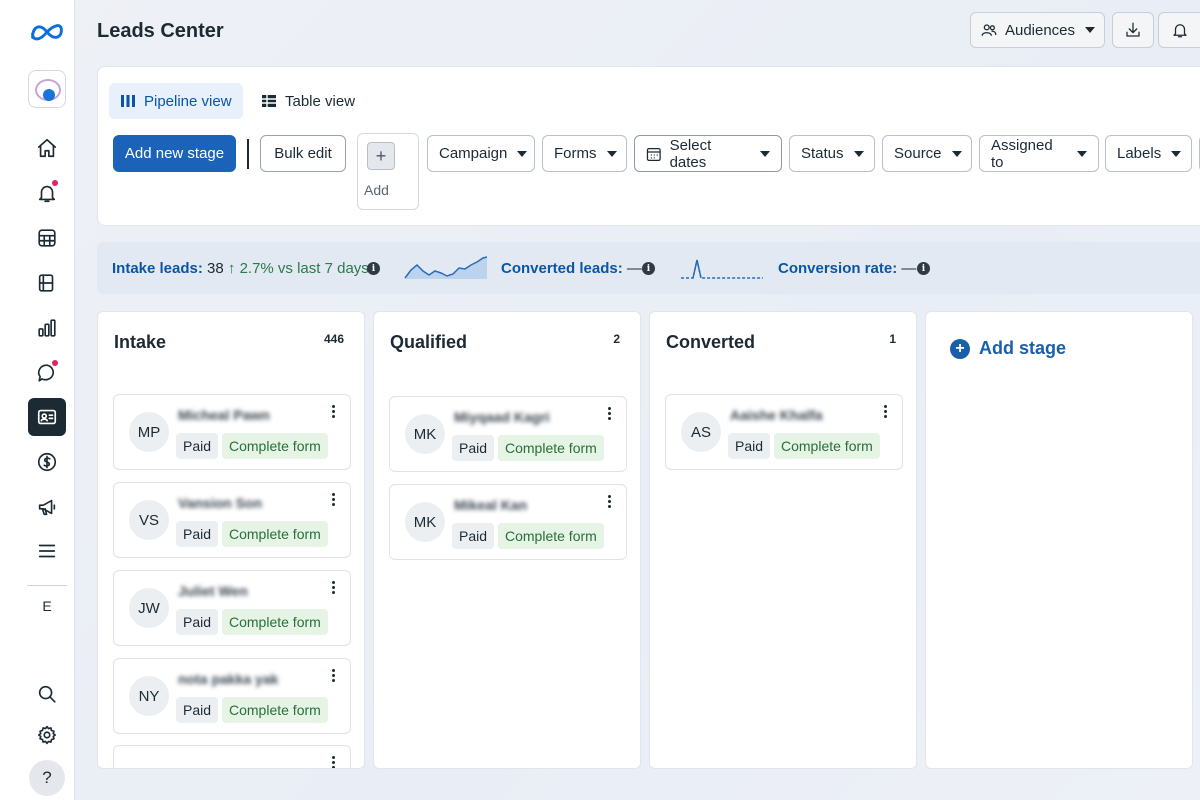  Describe the element at coordinates (822, 153) in the screenshot. I see `status-filter-label: Status` at that location.